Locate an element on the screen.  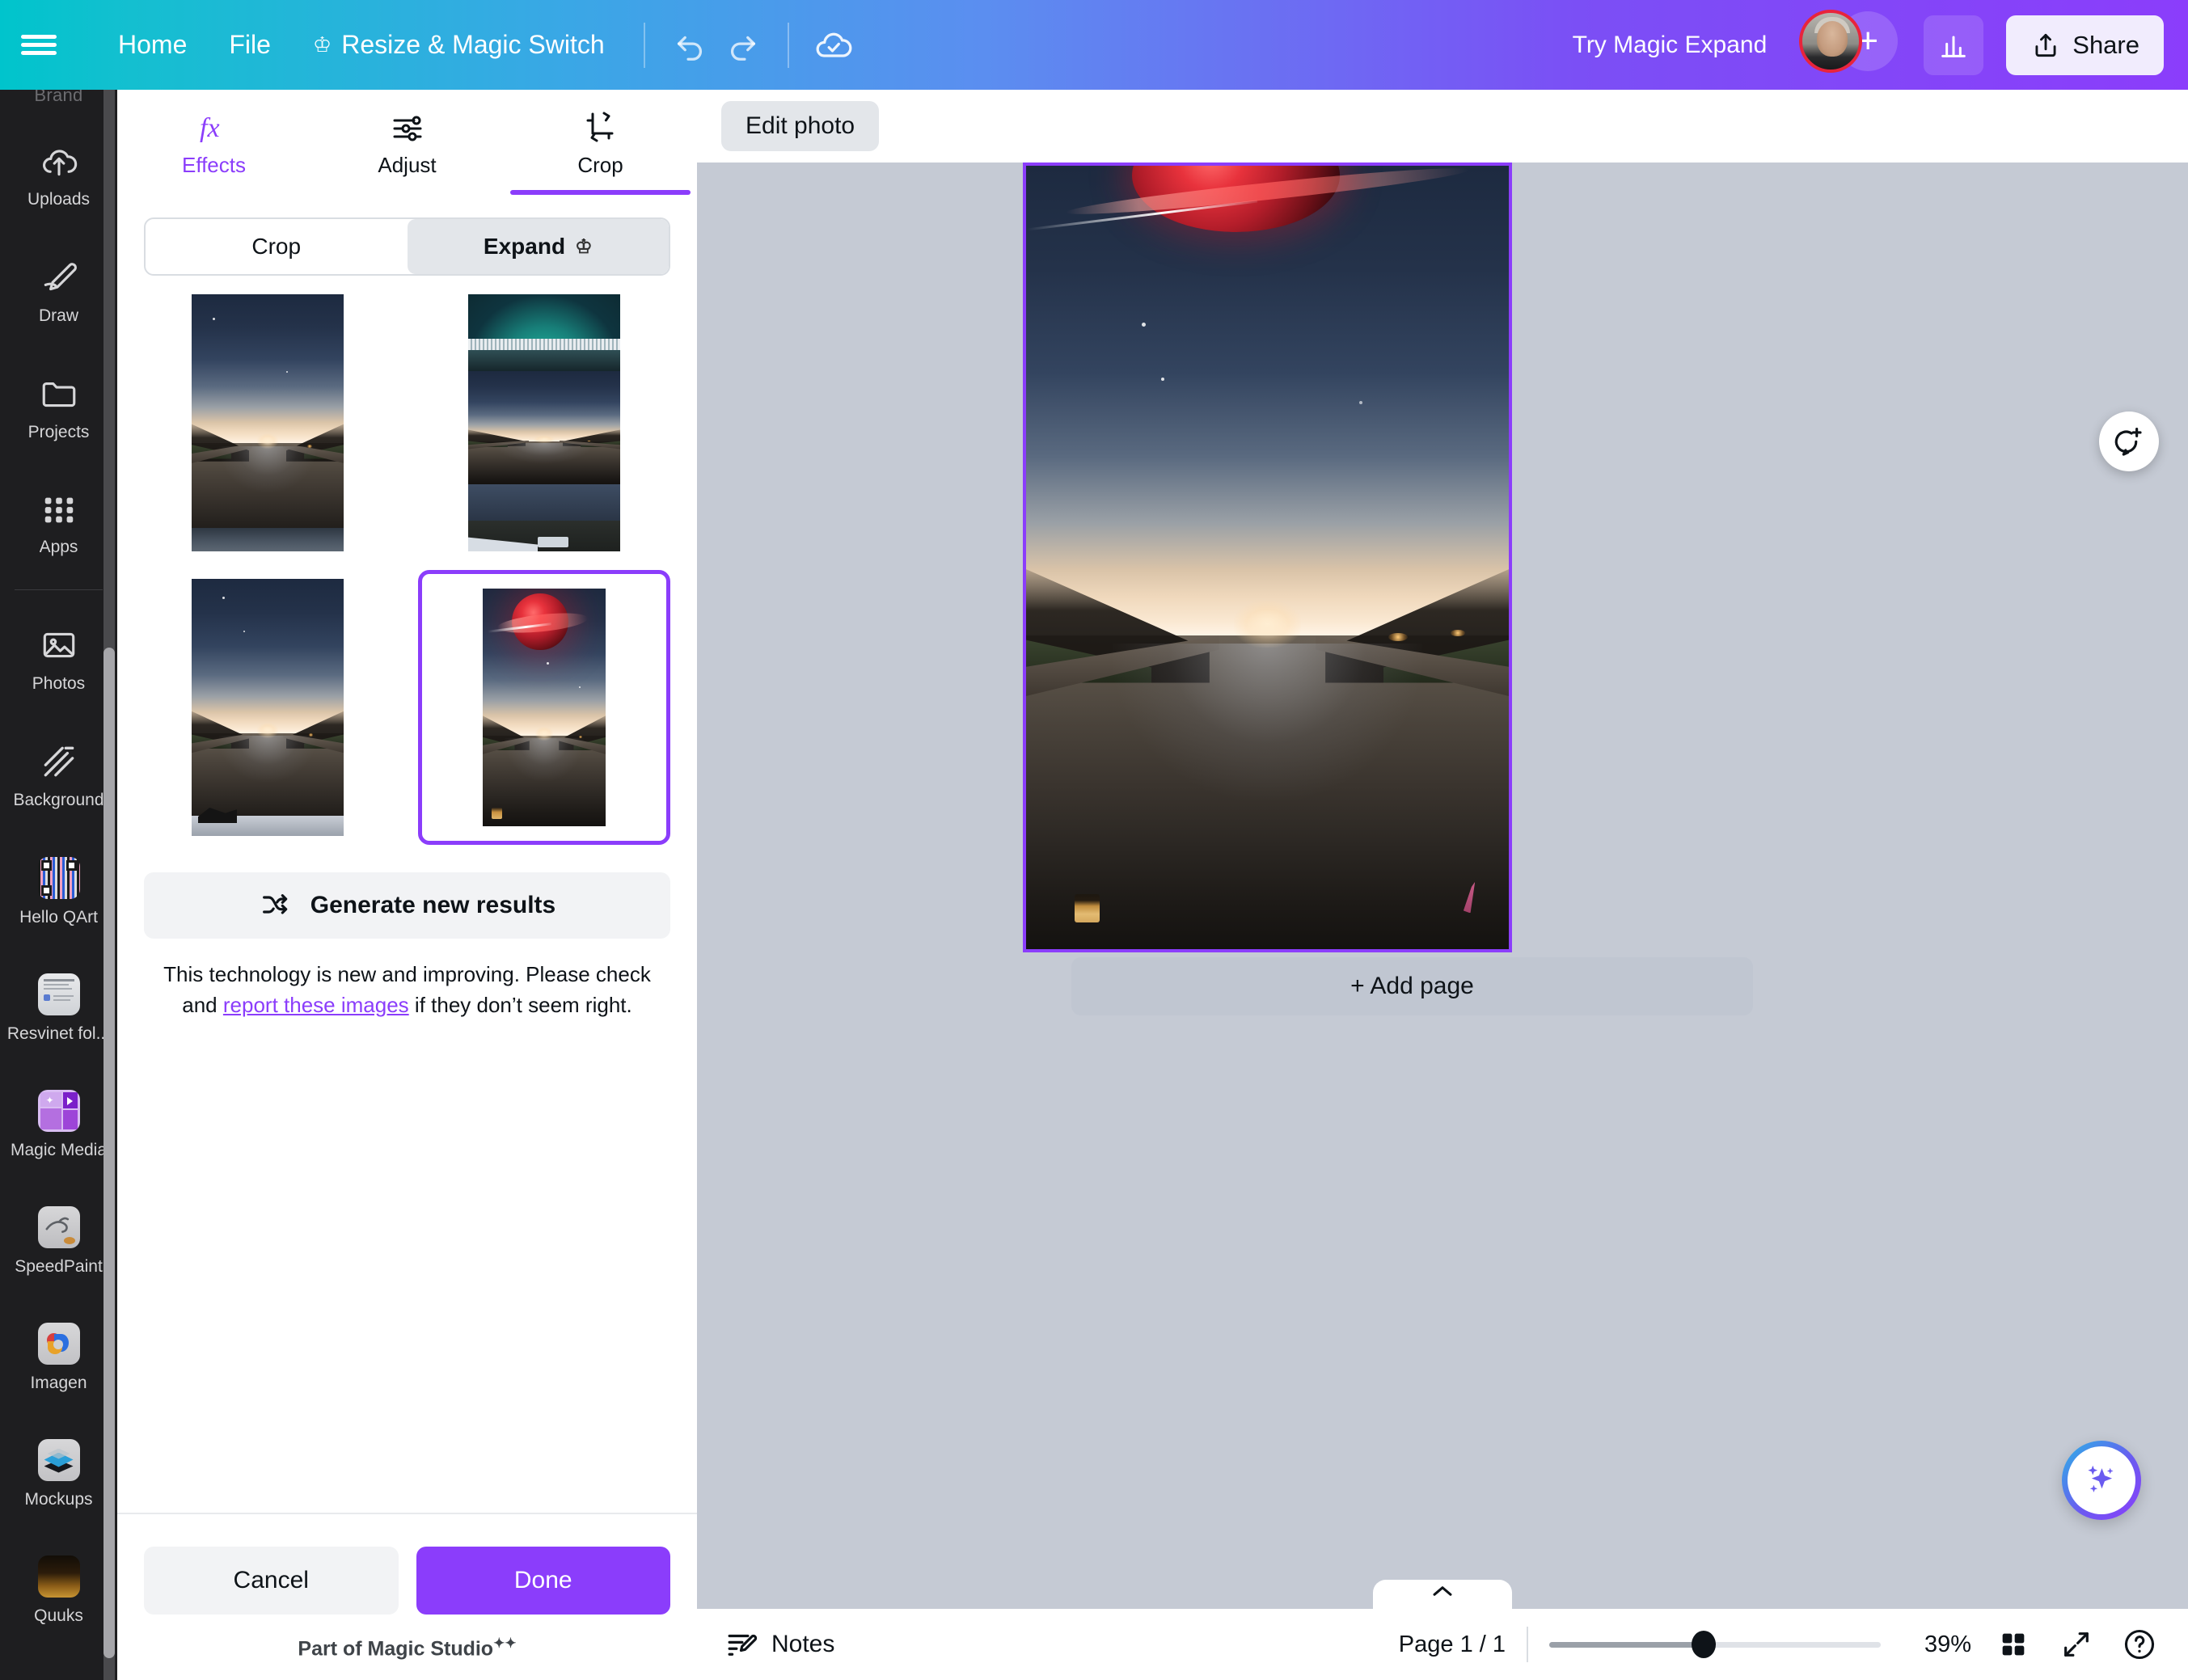
add-comment-button is located at coordinates (2129, 441).